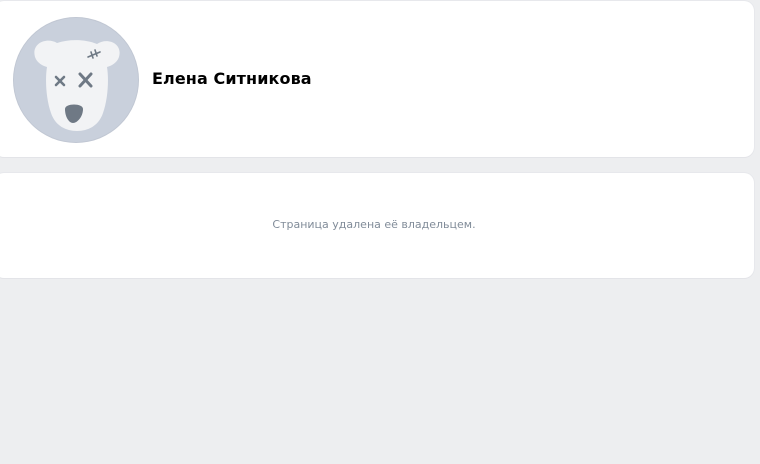 The height and width of the screenshot is (464, 760). Describe the element at coordinates (77, 85) in the screenshot. I see `deleted-dog-avatar-icon` at that location.